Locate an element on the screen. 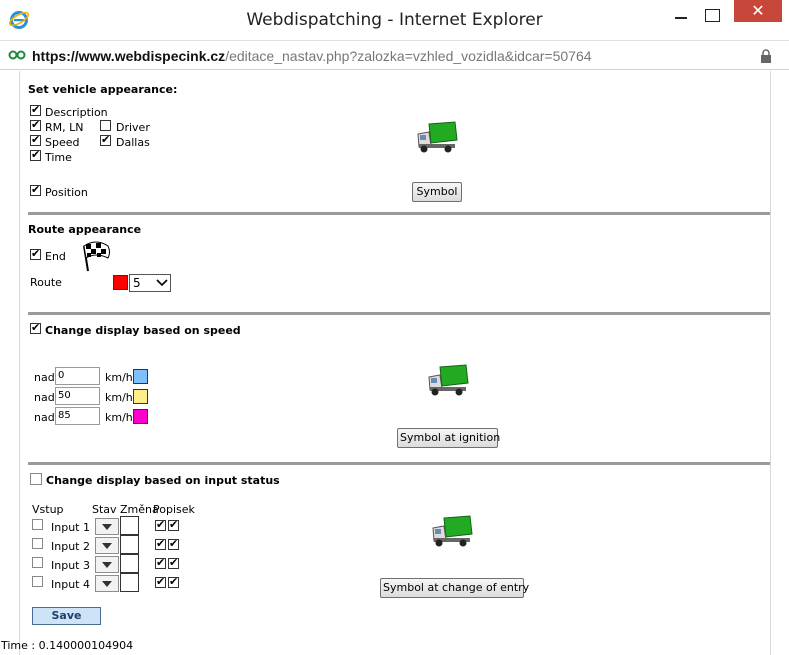 Image resolution: width=789 pixels, height=655 pixels. symbol-at-change-of-entry-button: Symbol at change of entry is located at coordinates (454, 588).